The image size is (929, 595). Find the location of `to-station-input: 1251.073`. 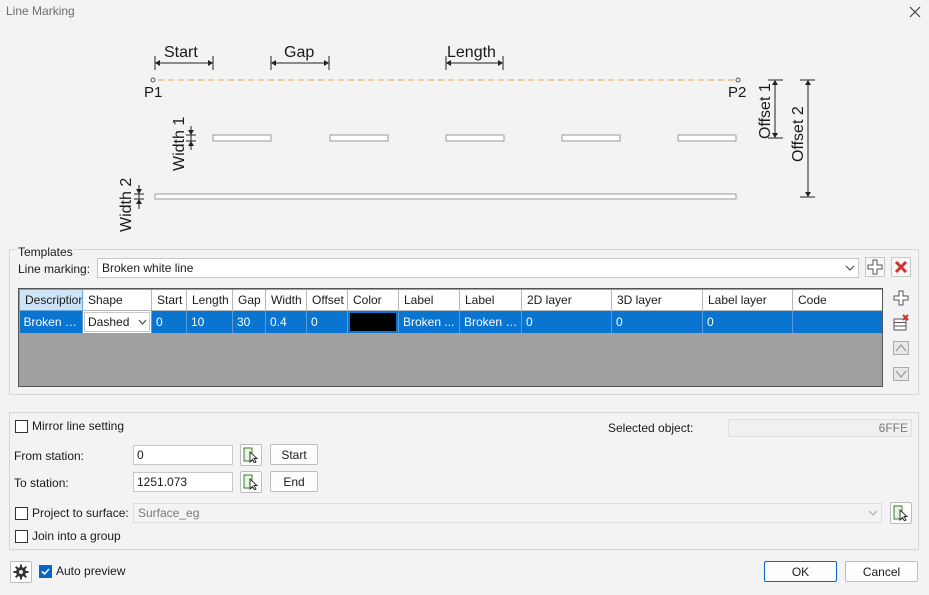

to-station-input: 1251.073 is located at coordinates (183, 482).